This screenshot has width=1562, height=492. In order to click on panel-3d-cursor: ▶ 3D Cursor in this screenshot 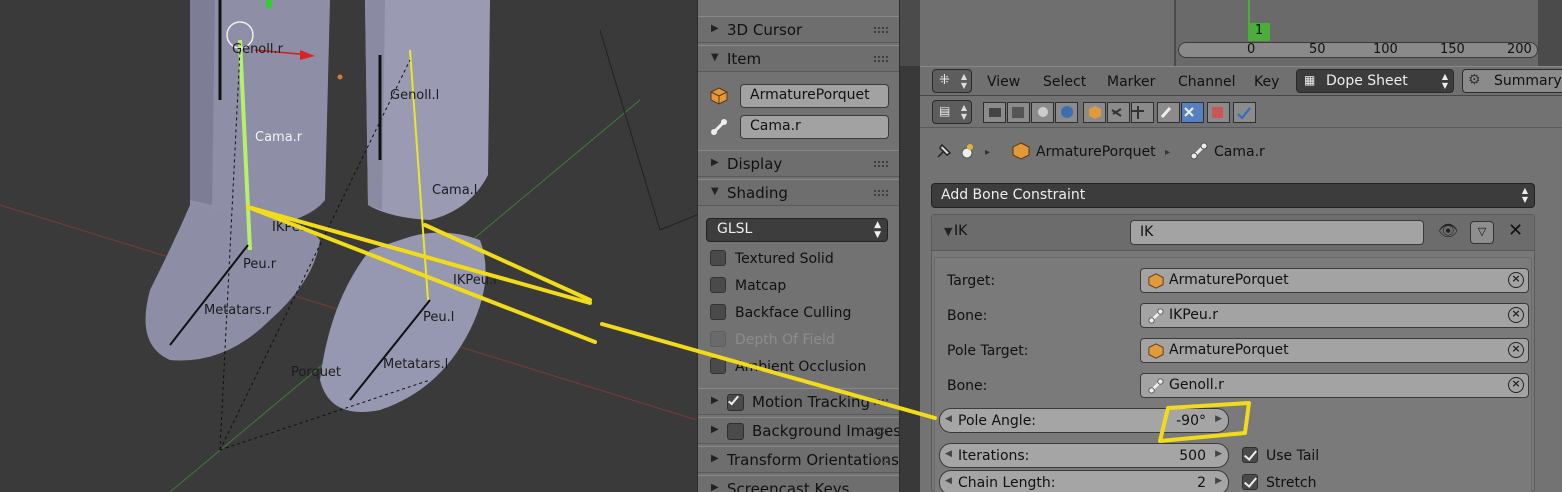, I will do `click(798, 29)`.